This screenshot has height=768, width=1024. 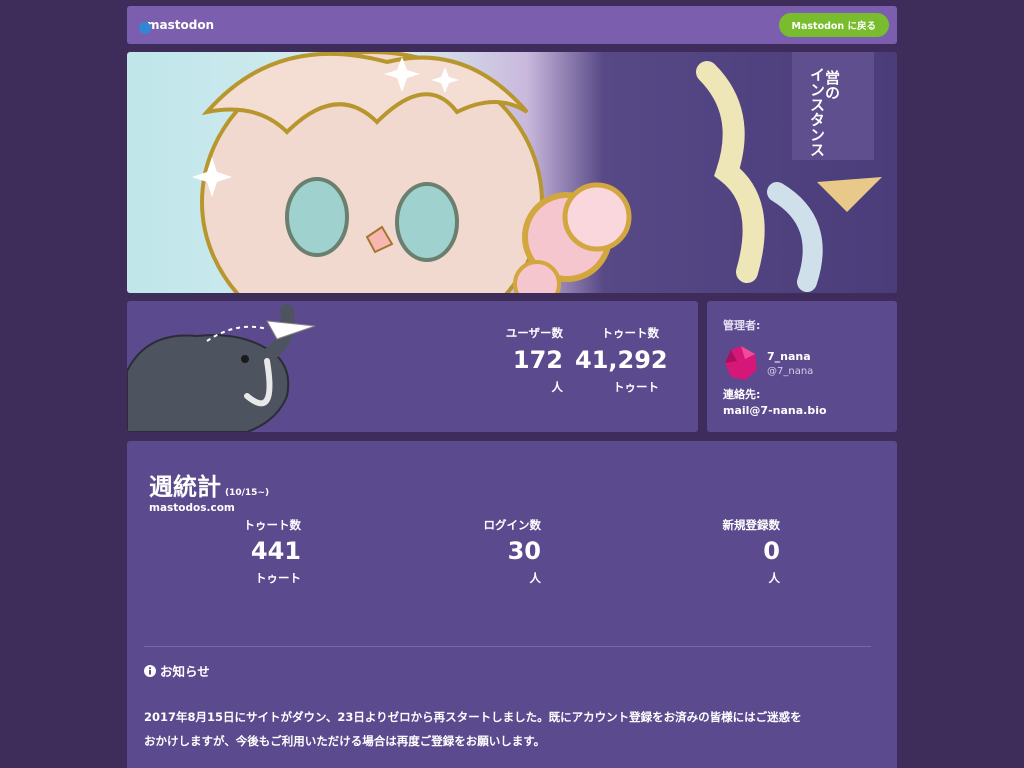 I want to click on toots-label: トゥート数, so click(x=630, y=333).